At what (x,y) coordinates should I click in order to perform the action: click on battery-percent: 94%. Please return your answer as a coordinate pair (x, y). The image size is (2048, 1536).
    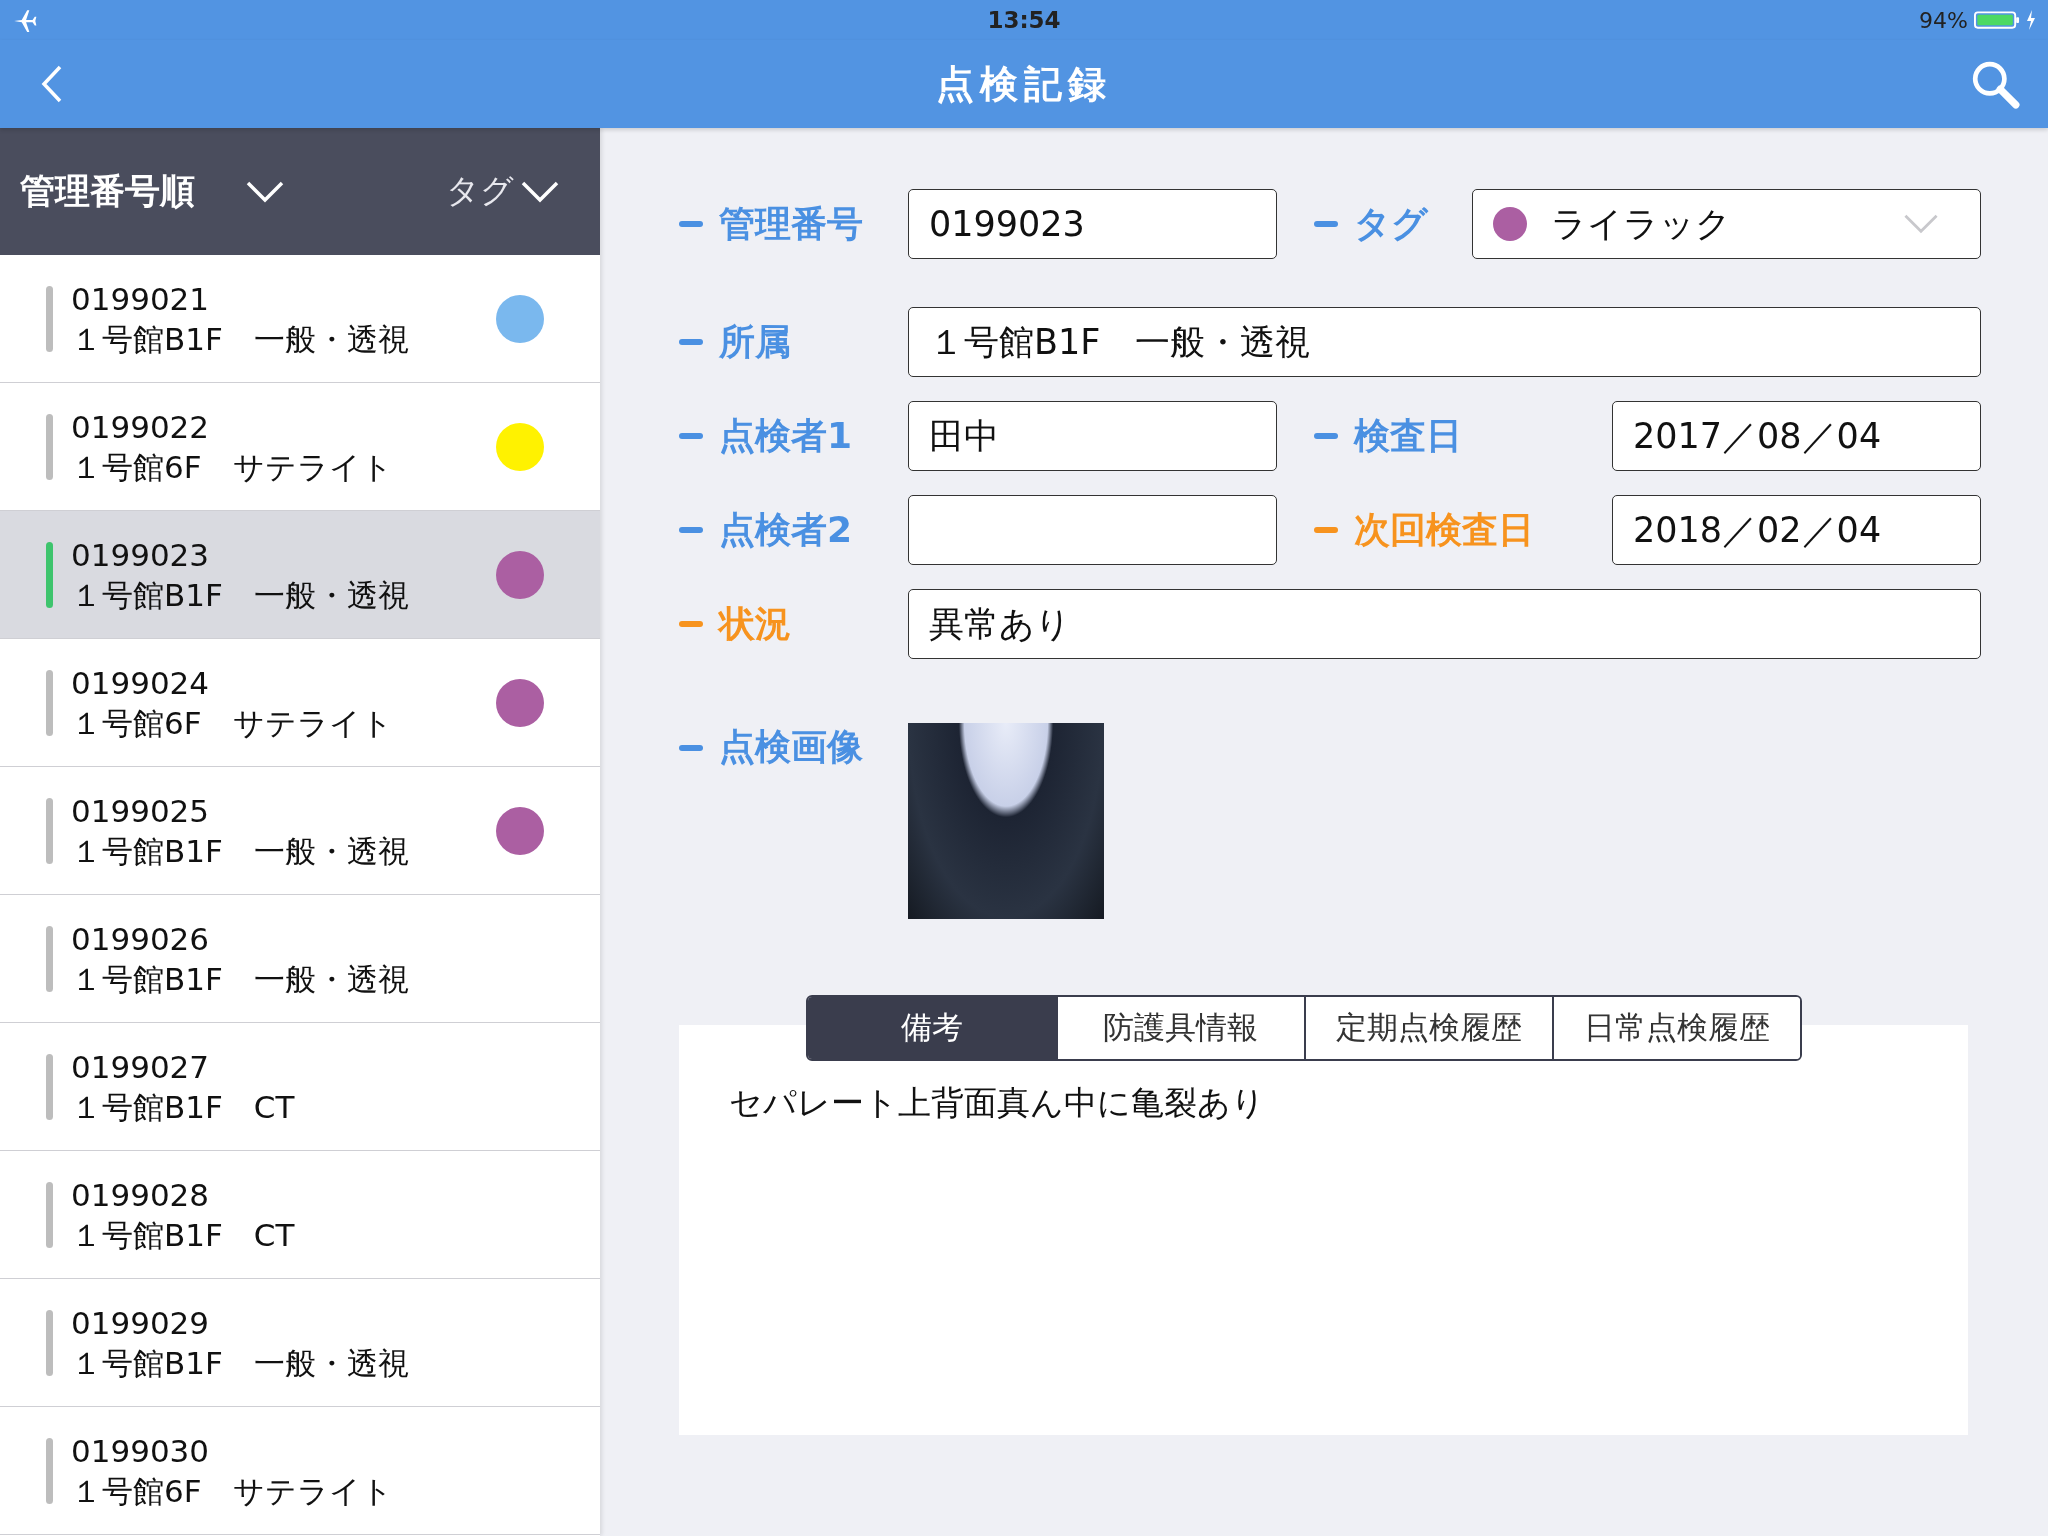
    Looking at the image, I should click on (1943, 20).